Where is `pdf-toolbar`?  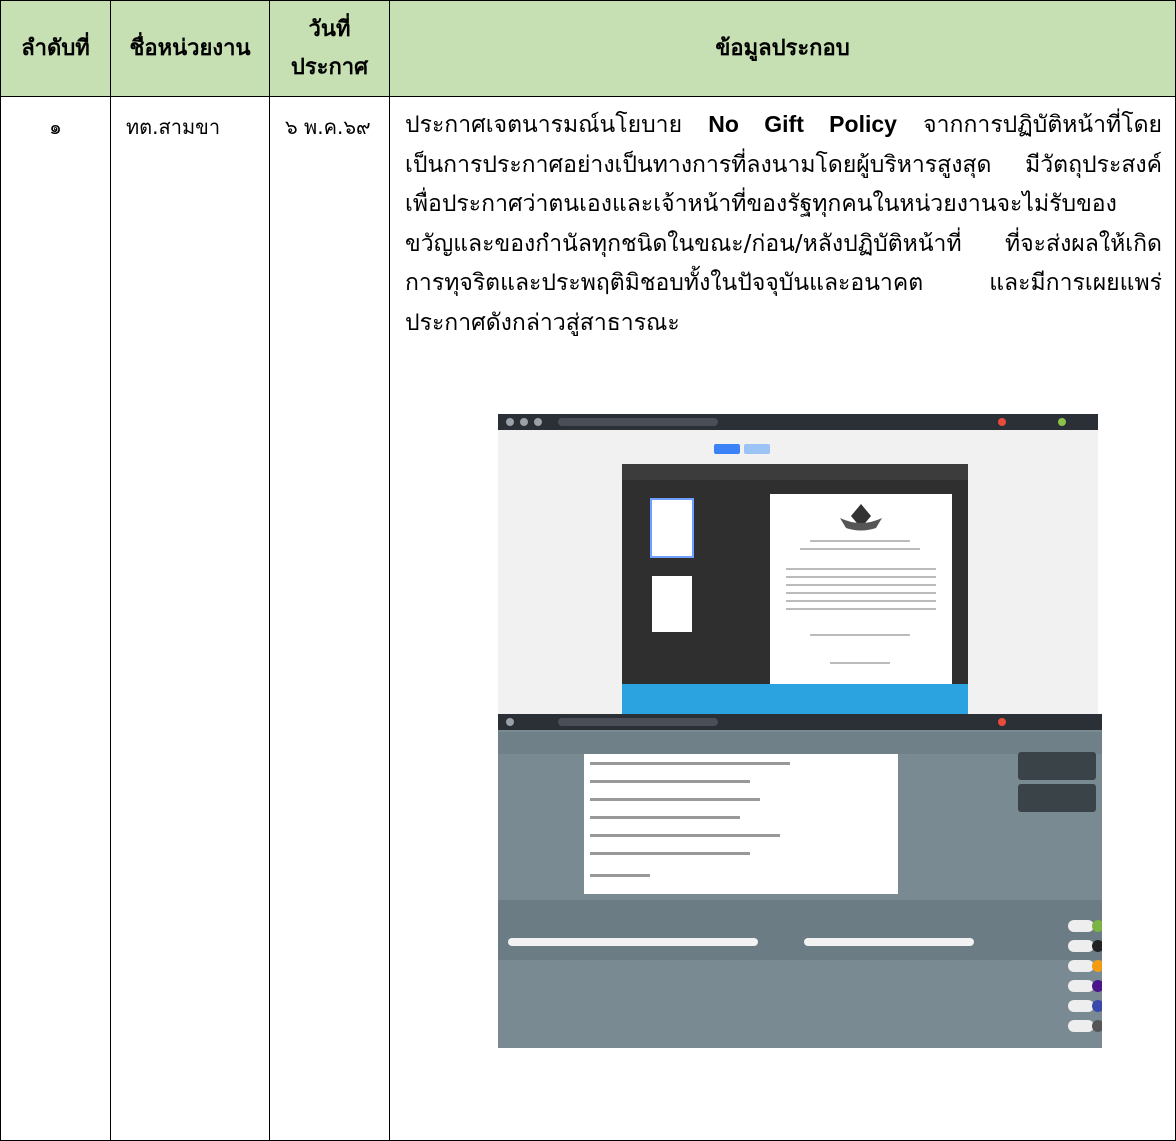 pdf-toolbar is located at coordinates (795, 472).